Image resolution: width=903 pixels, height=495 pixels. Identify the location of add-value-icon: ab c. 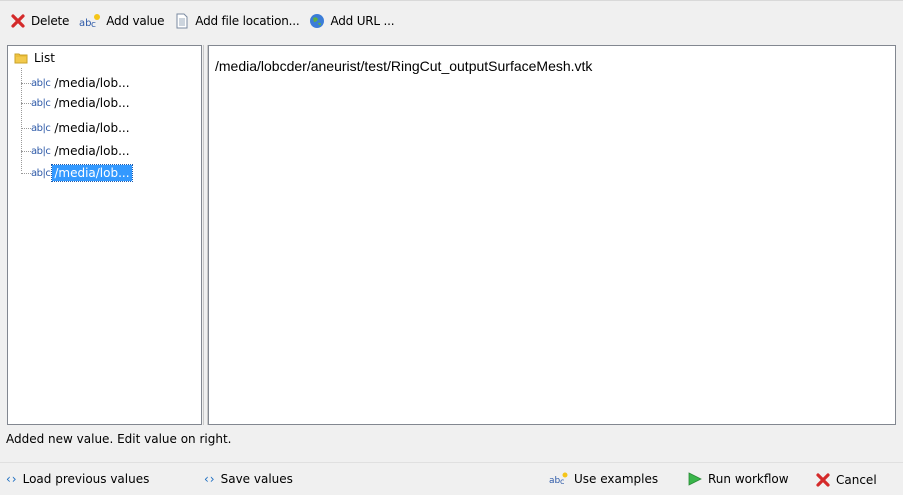
(90, 21).